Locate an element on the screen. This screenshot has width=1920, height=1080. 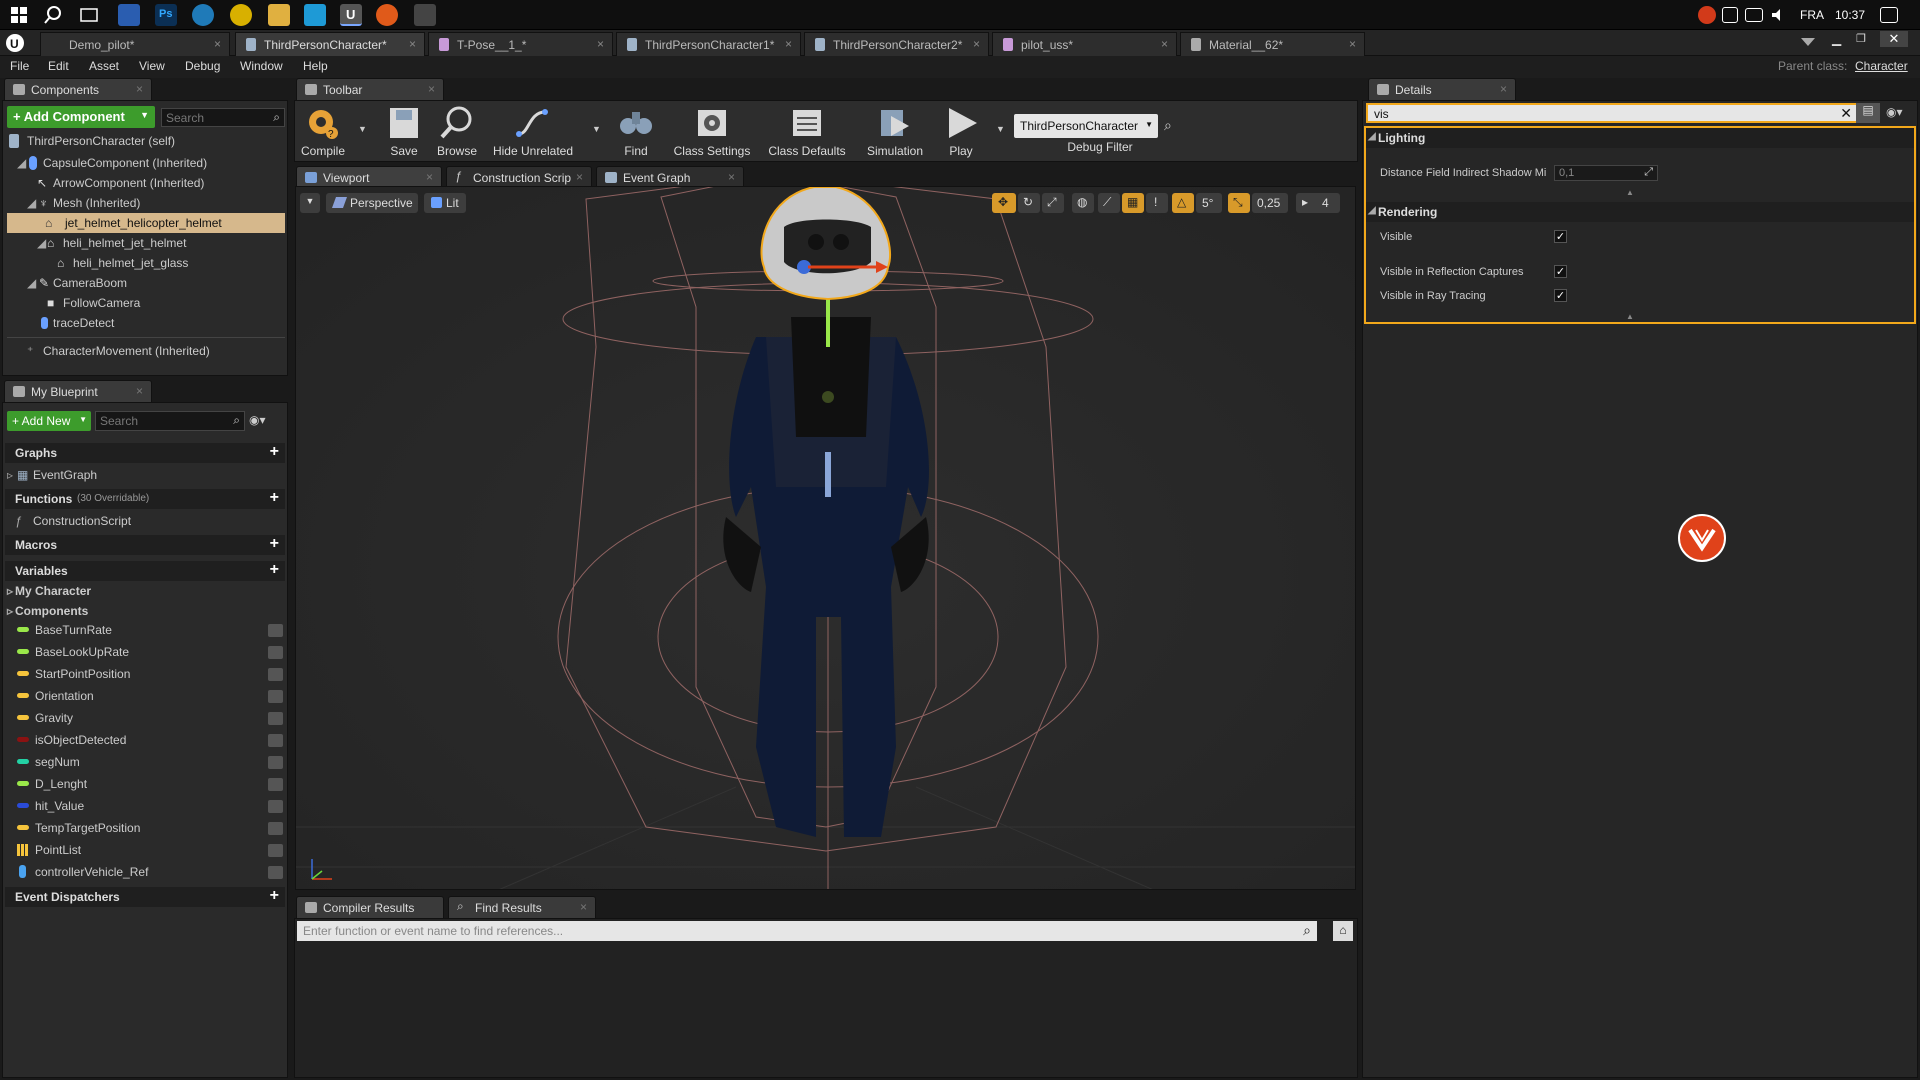
play-button: Play is located at coordinates (961, 129).